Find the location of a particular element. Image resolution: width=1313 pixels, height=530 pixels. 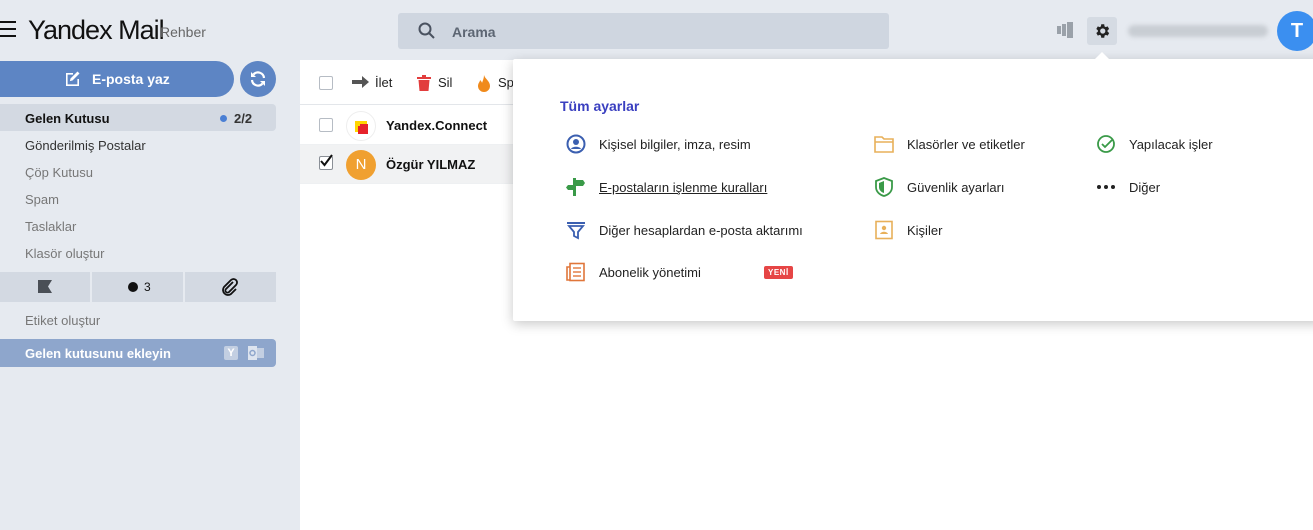

outlook-icon is located at coordinates (256, 354).